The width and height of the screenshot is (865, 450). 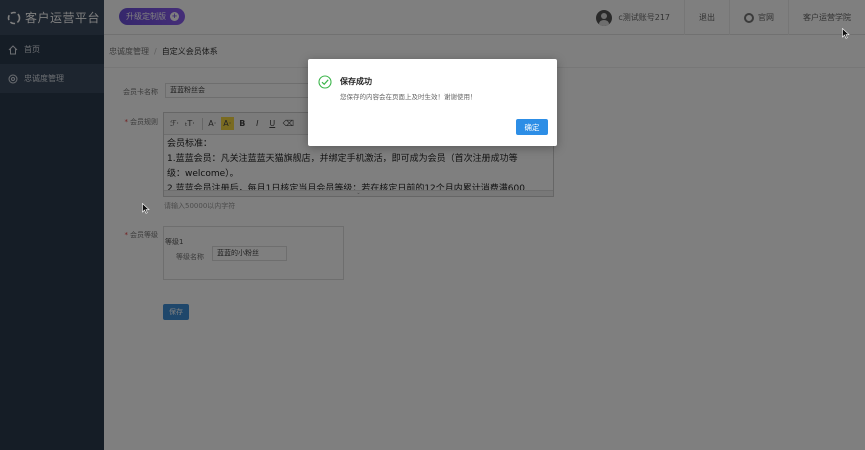 What do you see at coordinates (325, 82) in the screenshot?
I see `check-circle-icon` at bounding box center [325, 82].